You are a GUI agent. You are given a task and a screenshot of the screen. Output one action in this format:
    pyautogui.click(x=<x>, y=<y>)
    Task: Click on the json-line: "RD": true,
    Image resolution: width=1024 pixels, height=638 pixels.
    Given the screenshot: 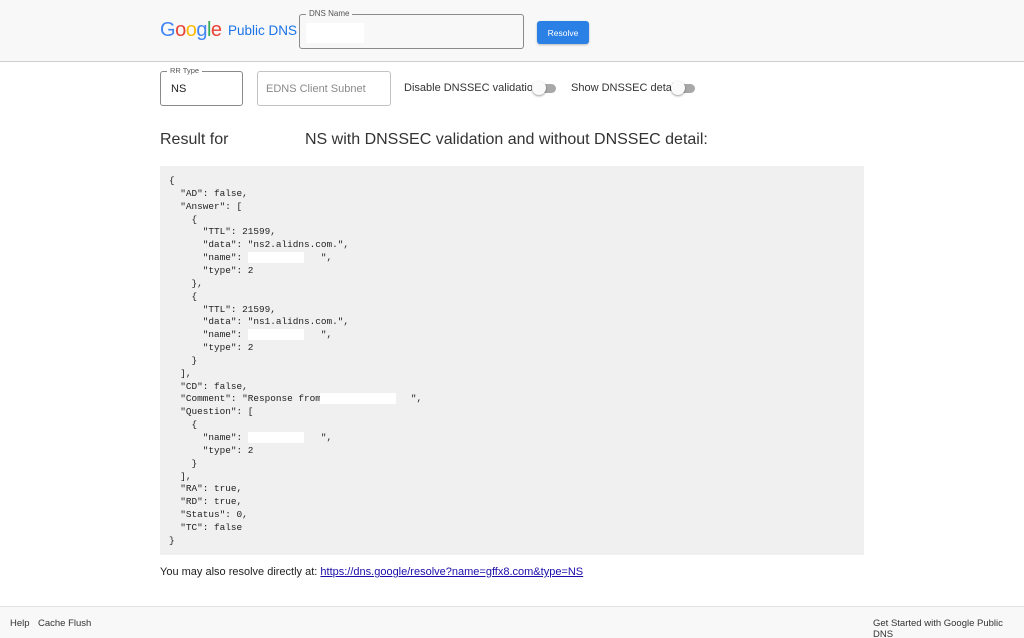 What is the action you would take?
    pyautogui.click(x=206, y=502)
    